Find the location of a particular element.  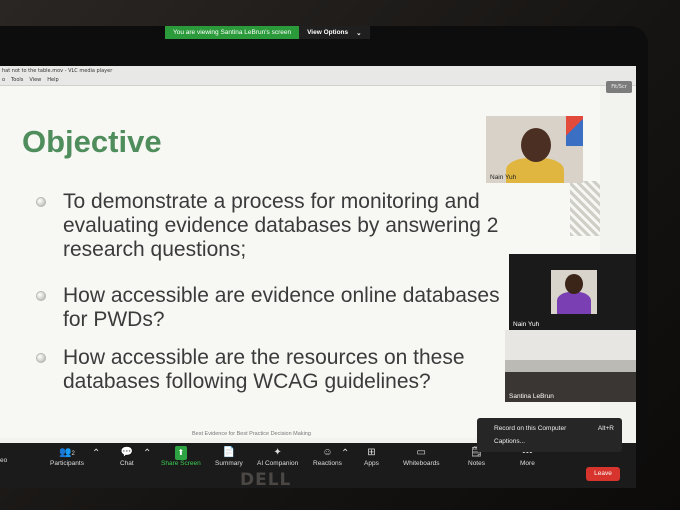

video-button: eo is located at coordinates (3, 460).